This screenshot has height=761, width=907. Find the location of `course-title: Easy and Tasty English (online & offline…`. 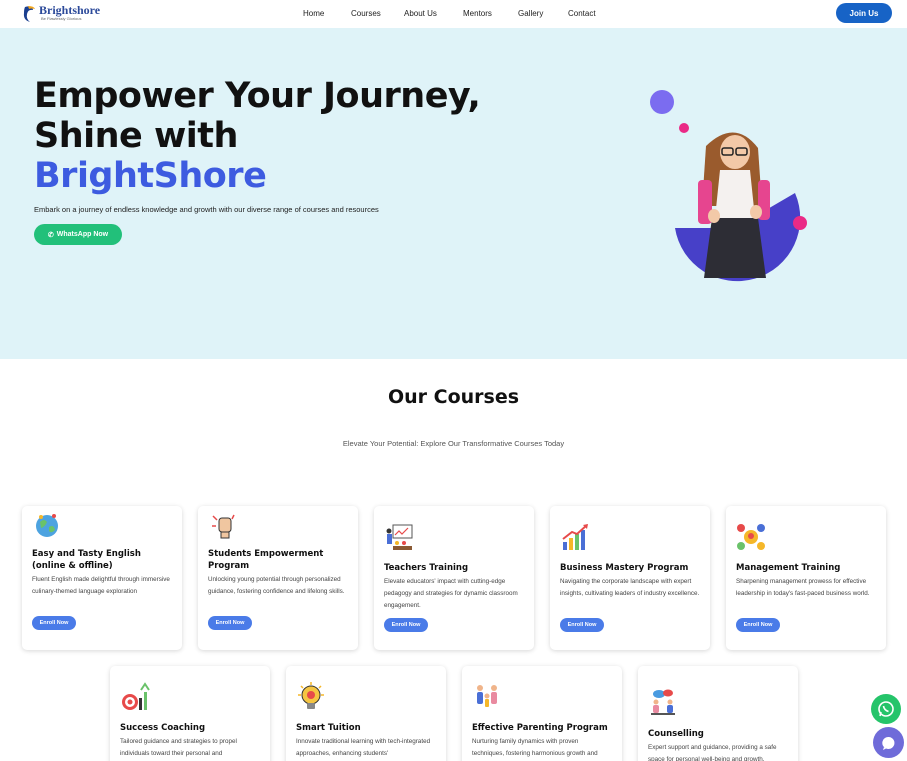

course-title: Easy and Tasty English (online & offline… is located at coordinates (86, 560).